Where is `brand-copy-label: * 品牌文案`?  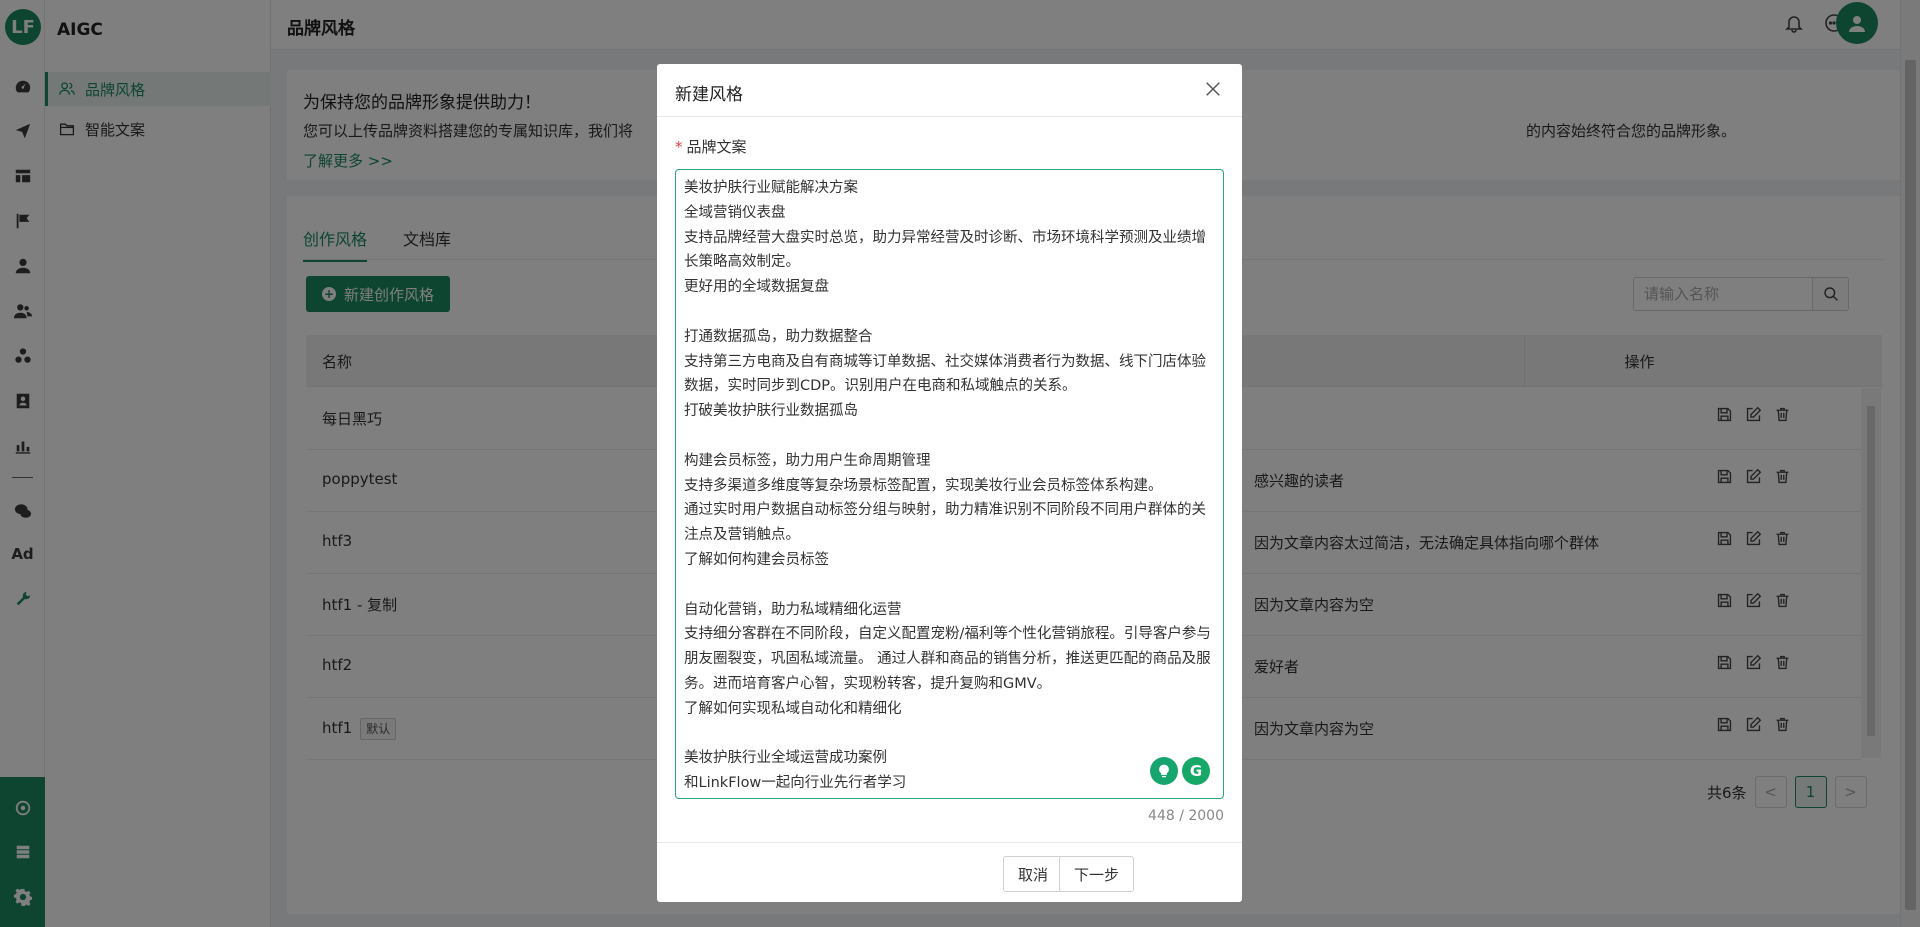 brand-copy-label: * 品牌文案 is located at coordinates (711, 146).